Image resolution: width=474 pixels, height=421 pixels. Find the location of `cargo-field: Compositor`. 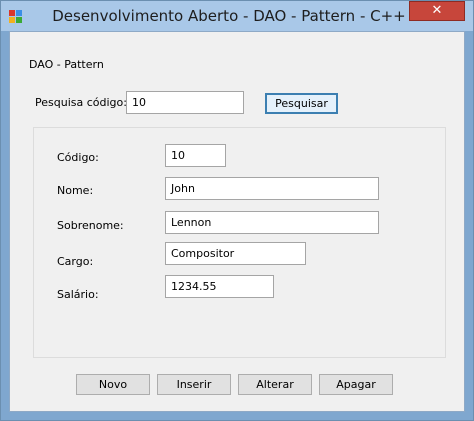

cargo-field: Compositor is located at coordinates (235, 253).